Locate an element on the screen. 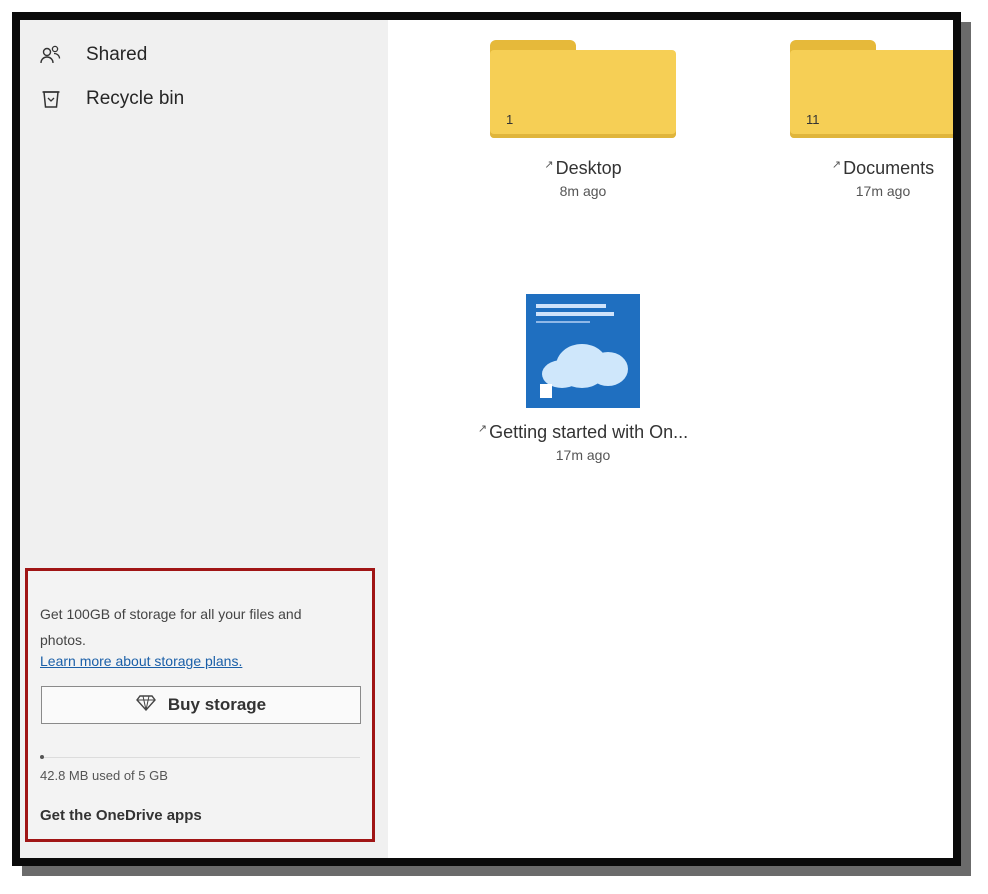 The image size is (988, 894). sidebar-item-shared: Shared is located at coordinates (92, 55).